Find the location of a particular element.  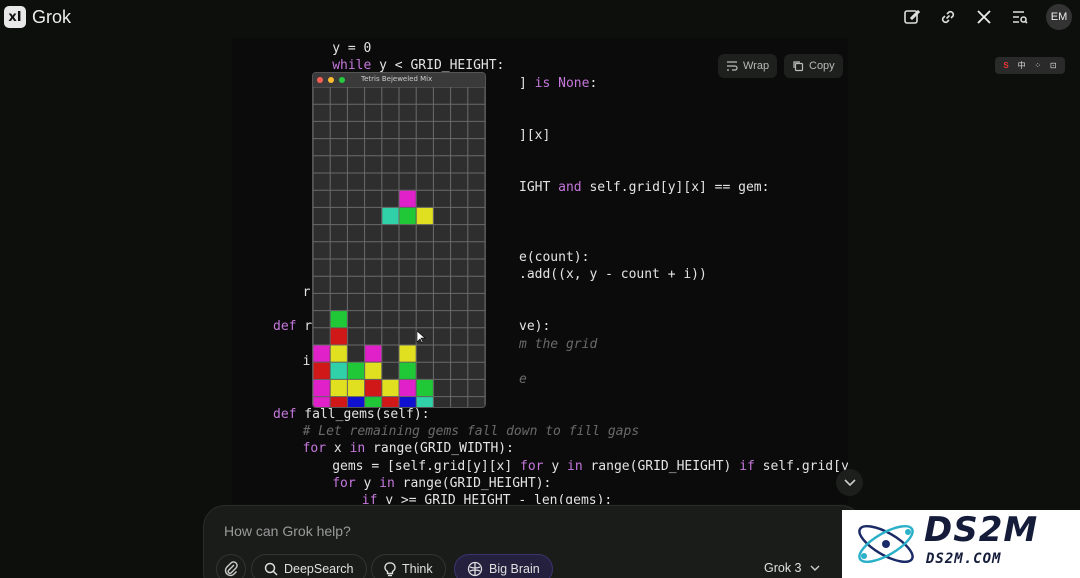

copy-label: Copy is located at coordinates (822, 66).